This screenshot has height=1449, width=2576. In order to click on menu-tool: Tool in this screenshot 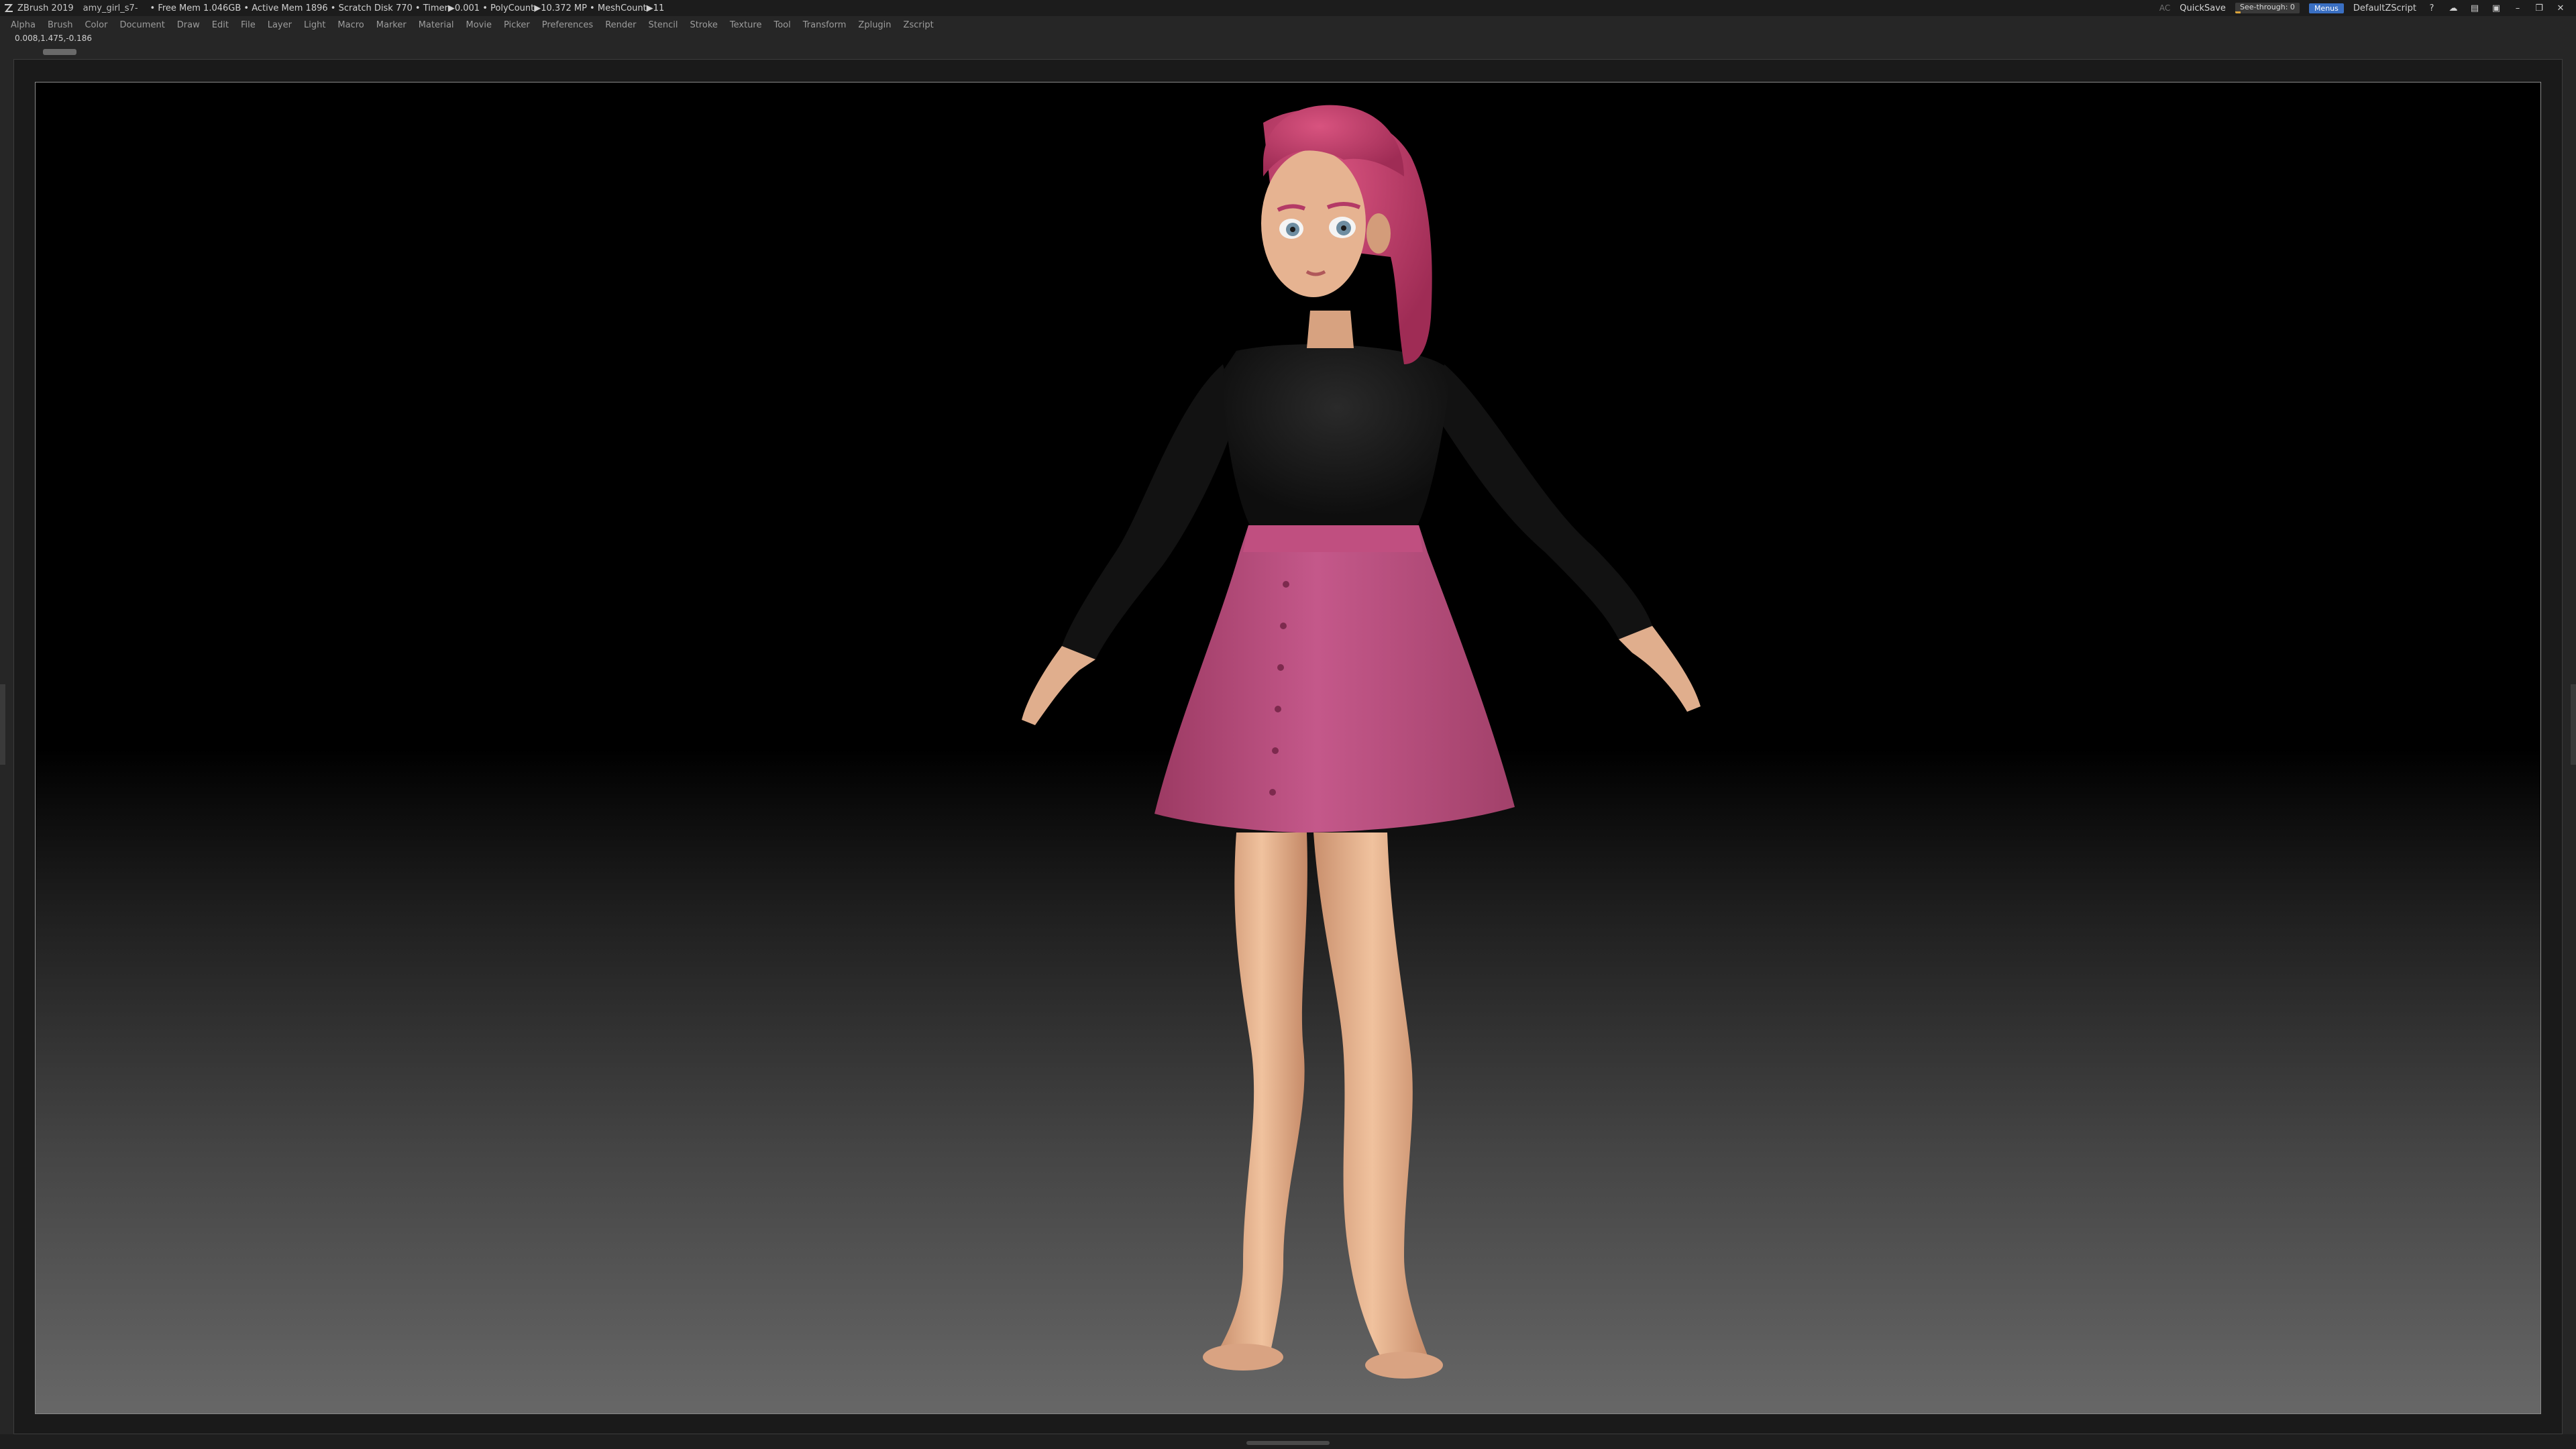, I will do `click(781, 25)`.